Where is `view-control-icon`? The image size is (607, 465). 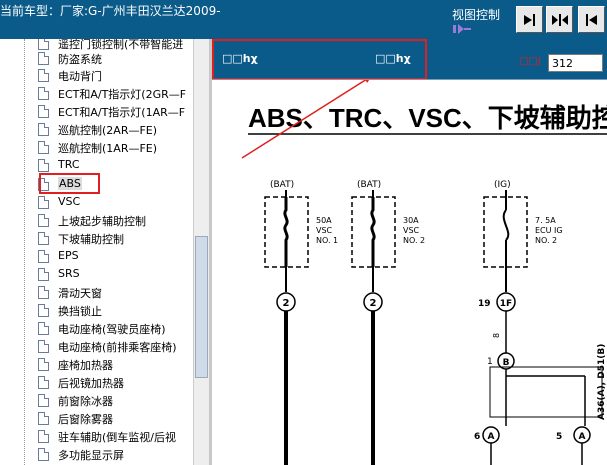
view-control-icon is located at coordinates (462, 29).